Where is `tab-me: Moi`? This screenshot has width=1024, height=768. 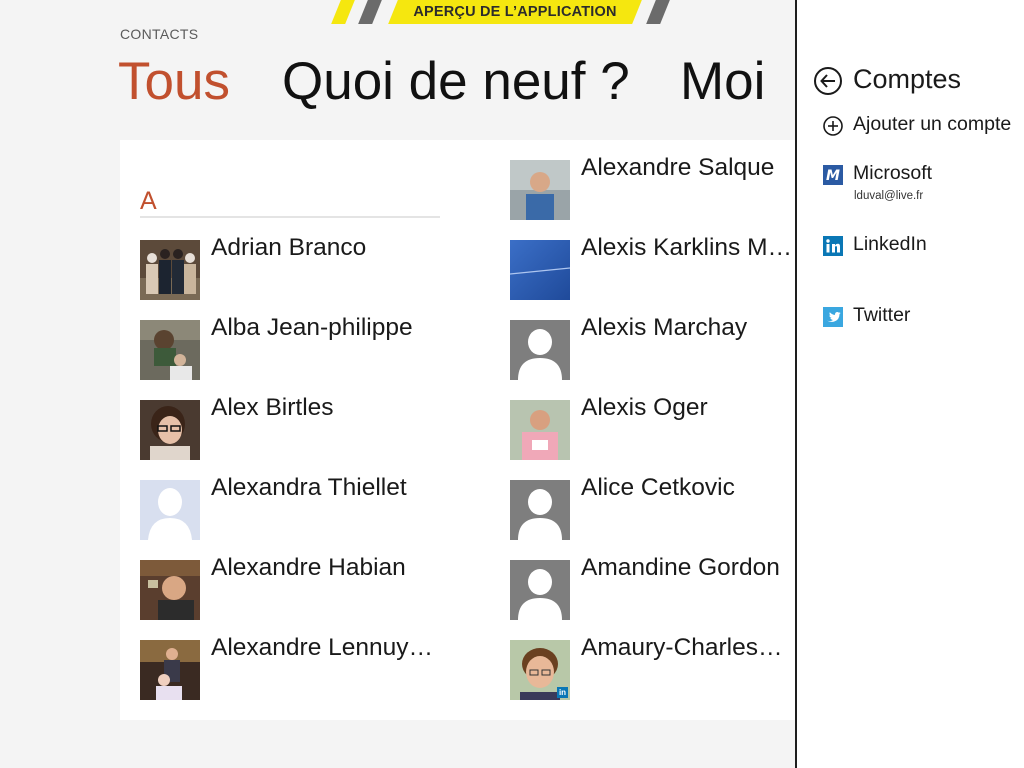
tab-me: Moi is located at coordinates (722, 82).